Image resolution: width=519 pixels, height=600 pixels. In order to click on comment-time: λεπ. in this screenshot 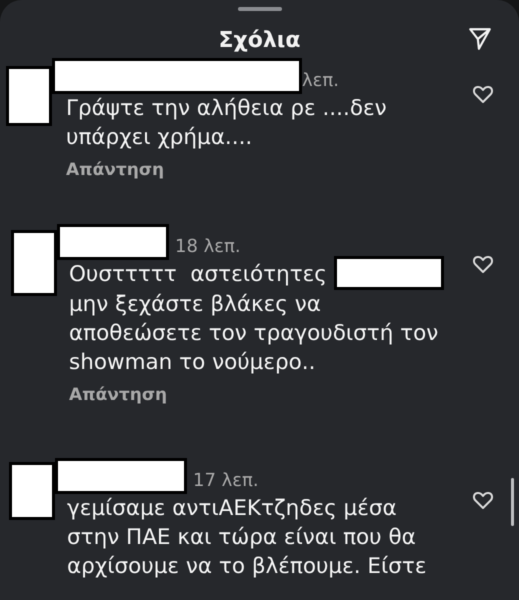, I will do `click(320, 79)`.